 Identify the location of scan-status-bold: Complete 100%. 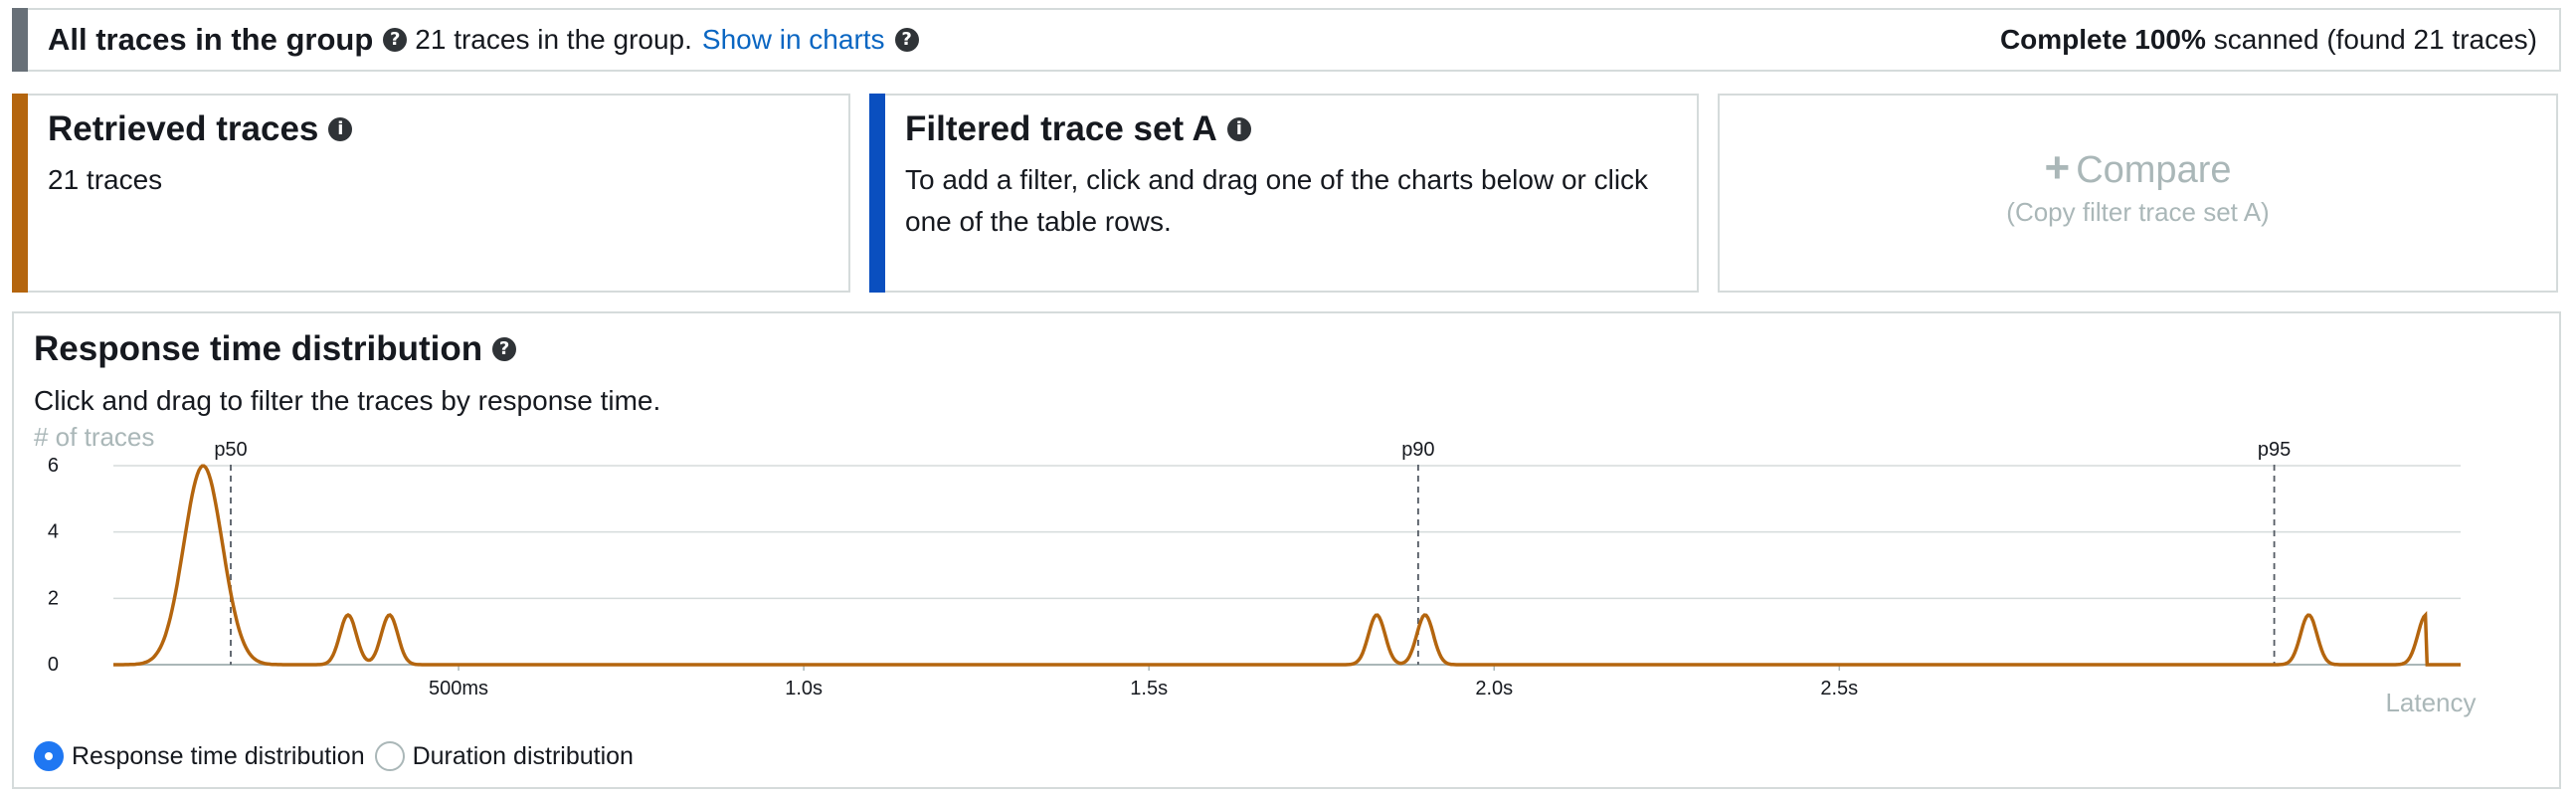
(2102, 39).